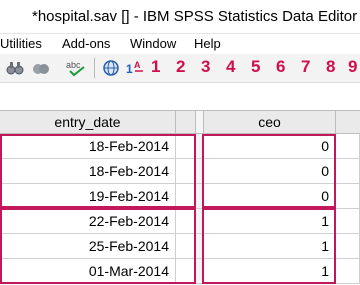 The width and height of the screenshot is (360, 285). Describe the element at coordinates (231, 66) in the screenshot. I see `toolbar-number-4: 4` at that location.